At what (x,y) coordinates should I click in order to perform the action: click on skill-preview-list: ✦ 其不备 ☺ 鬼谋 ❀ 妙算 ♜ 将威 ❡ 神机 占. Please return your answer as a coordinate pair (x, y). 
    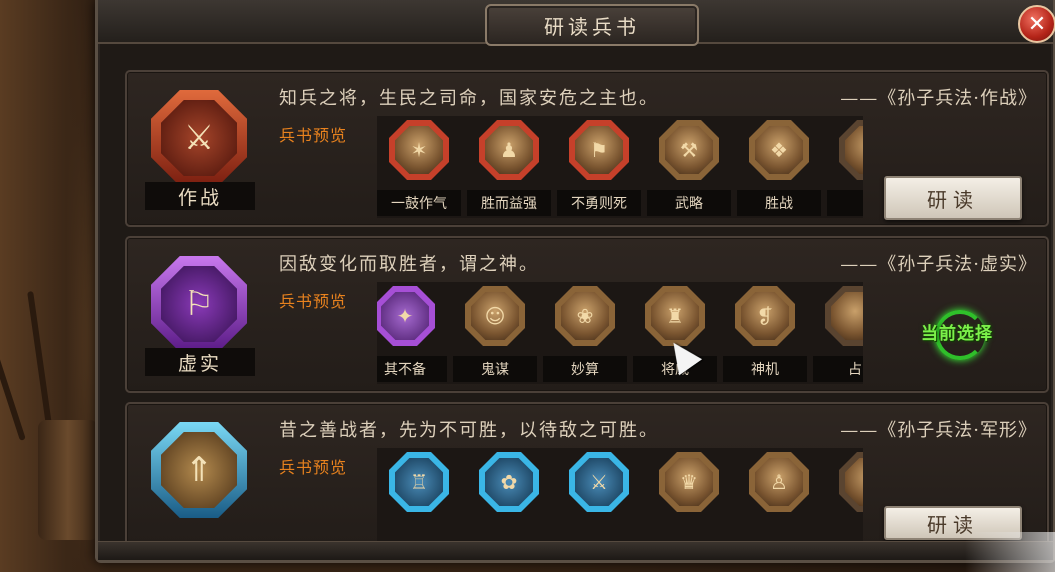
    Looking at the image, I should click on (620, 333).